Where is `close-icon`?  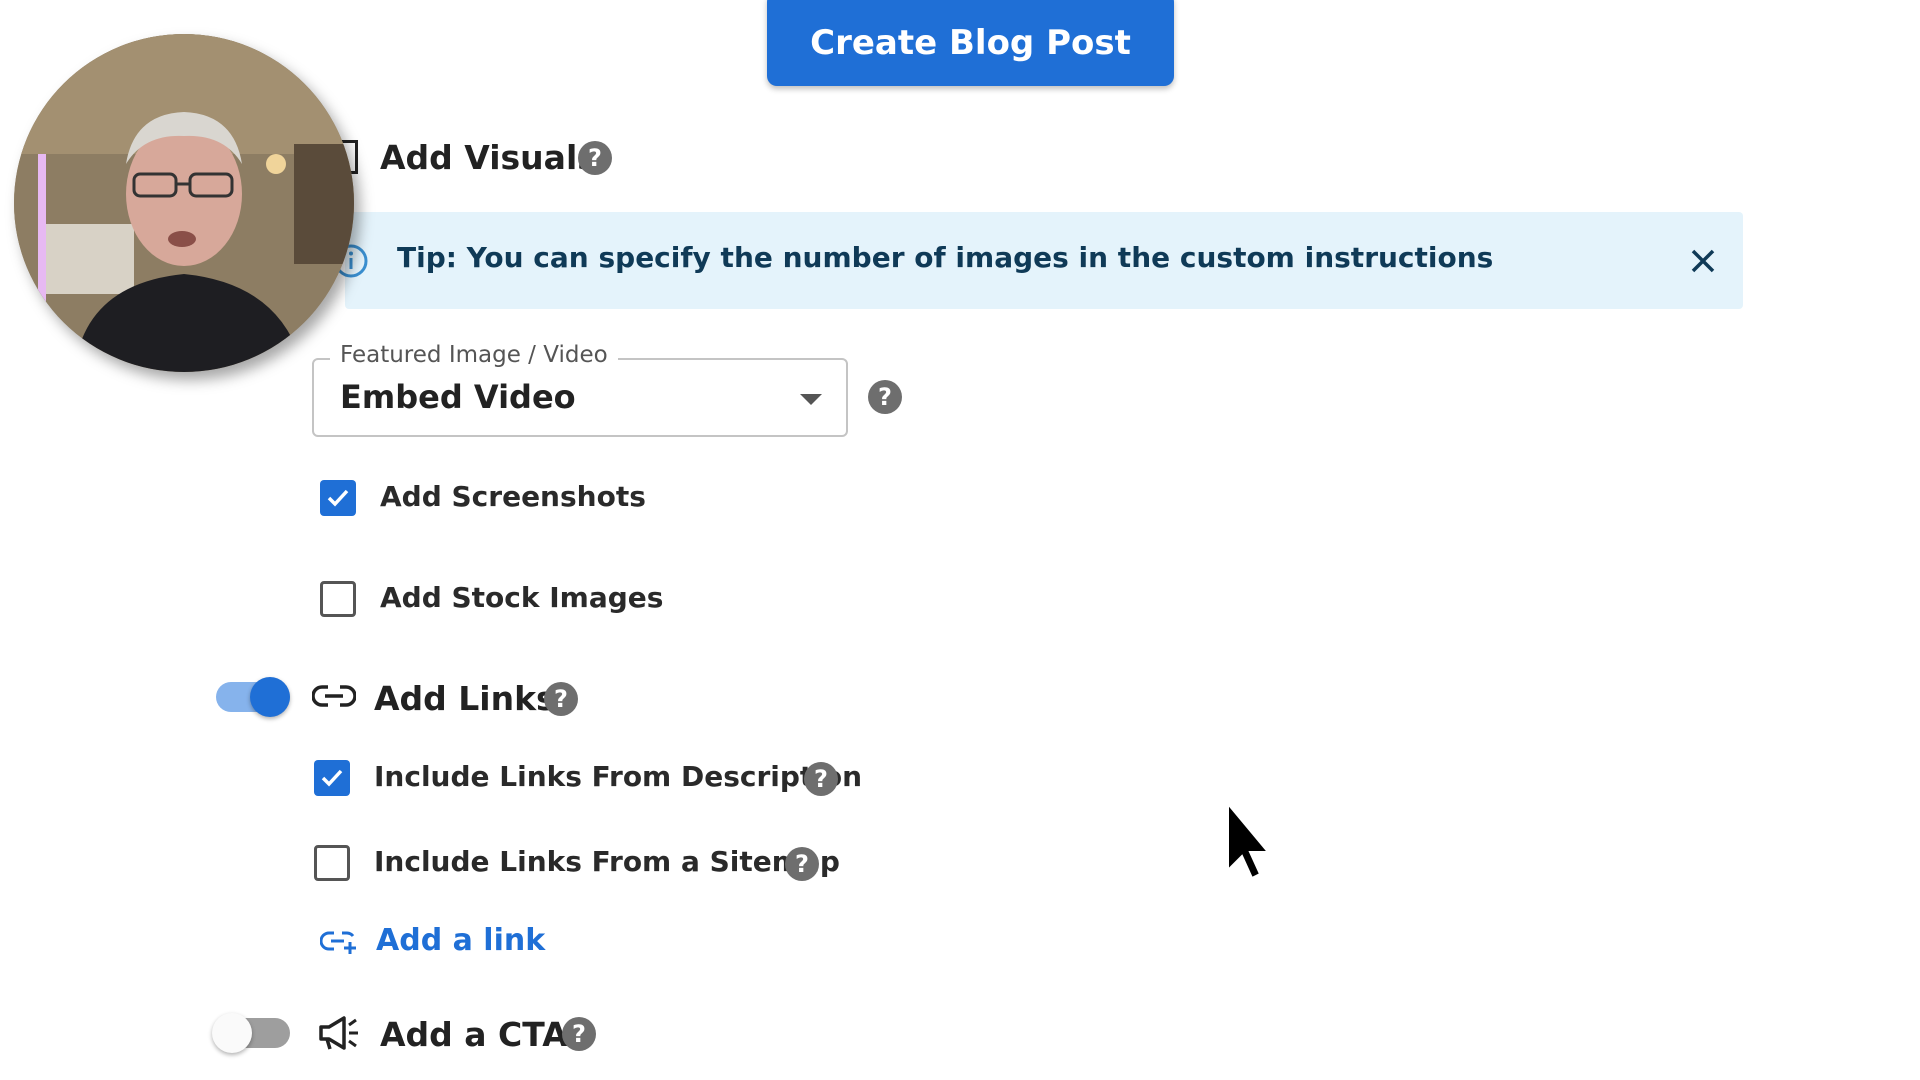
close-icon is located at coordinates (1703, 261).